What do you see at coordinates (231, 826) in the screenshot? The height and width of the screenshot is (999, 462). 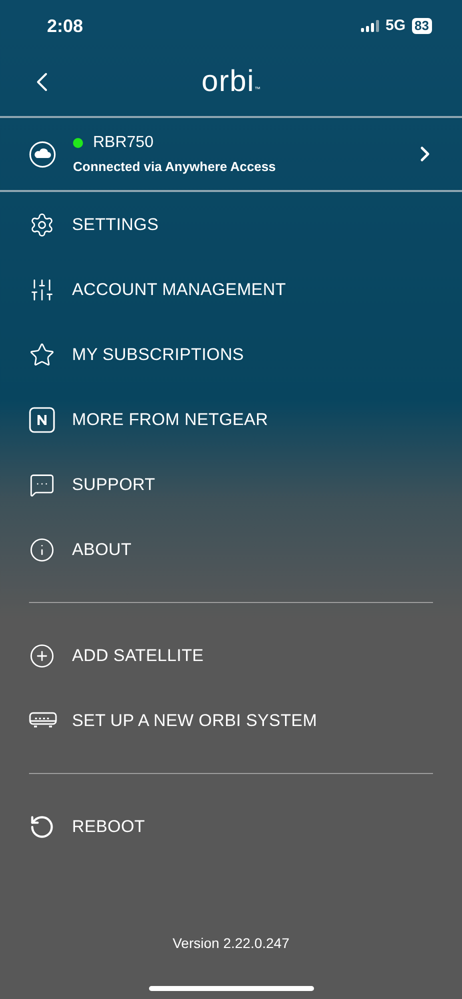 I see `menu-item: REBOOT` at bounding box center [231, 826].